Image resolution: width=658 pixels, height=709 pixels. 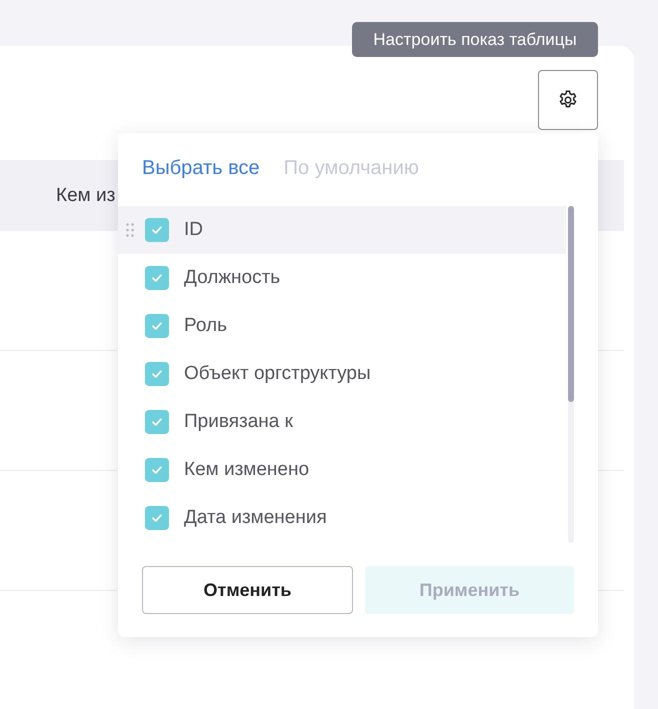 I want to click on cancel-button: Отменить, so click(x=247, y=590).